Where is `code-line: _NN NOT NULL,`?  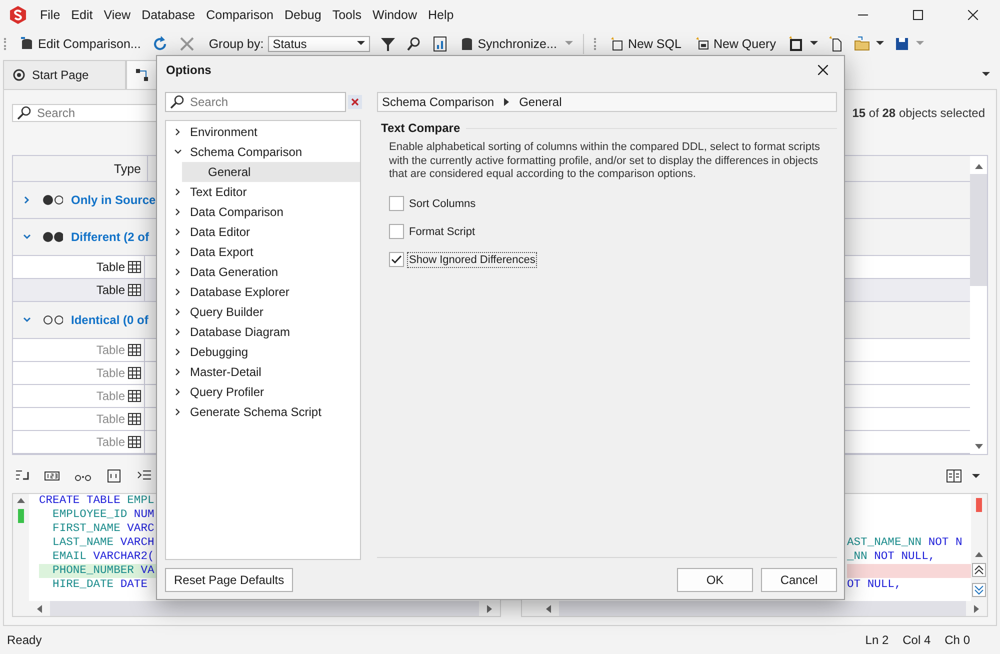 code-line: _NN NOT NULL, is located at coordinates (891, 557).